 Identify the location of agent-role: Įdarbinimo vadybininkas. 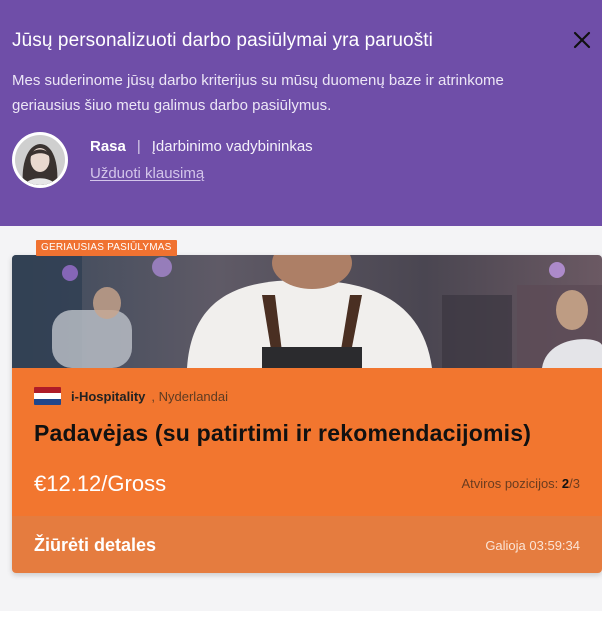
(232, 146).